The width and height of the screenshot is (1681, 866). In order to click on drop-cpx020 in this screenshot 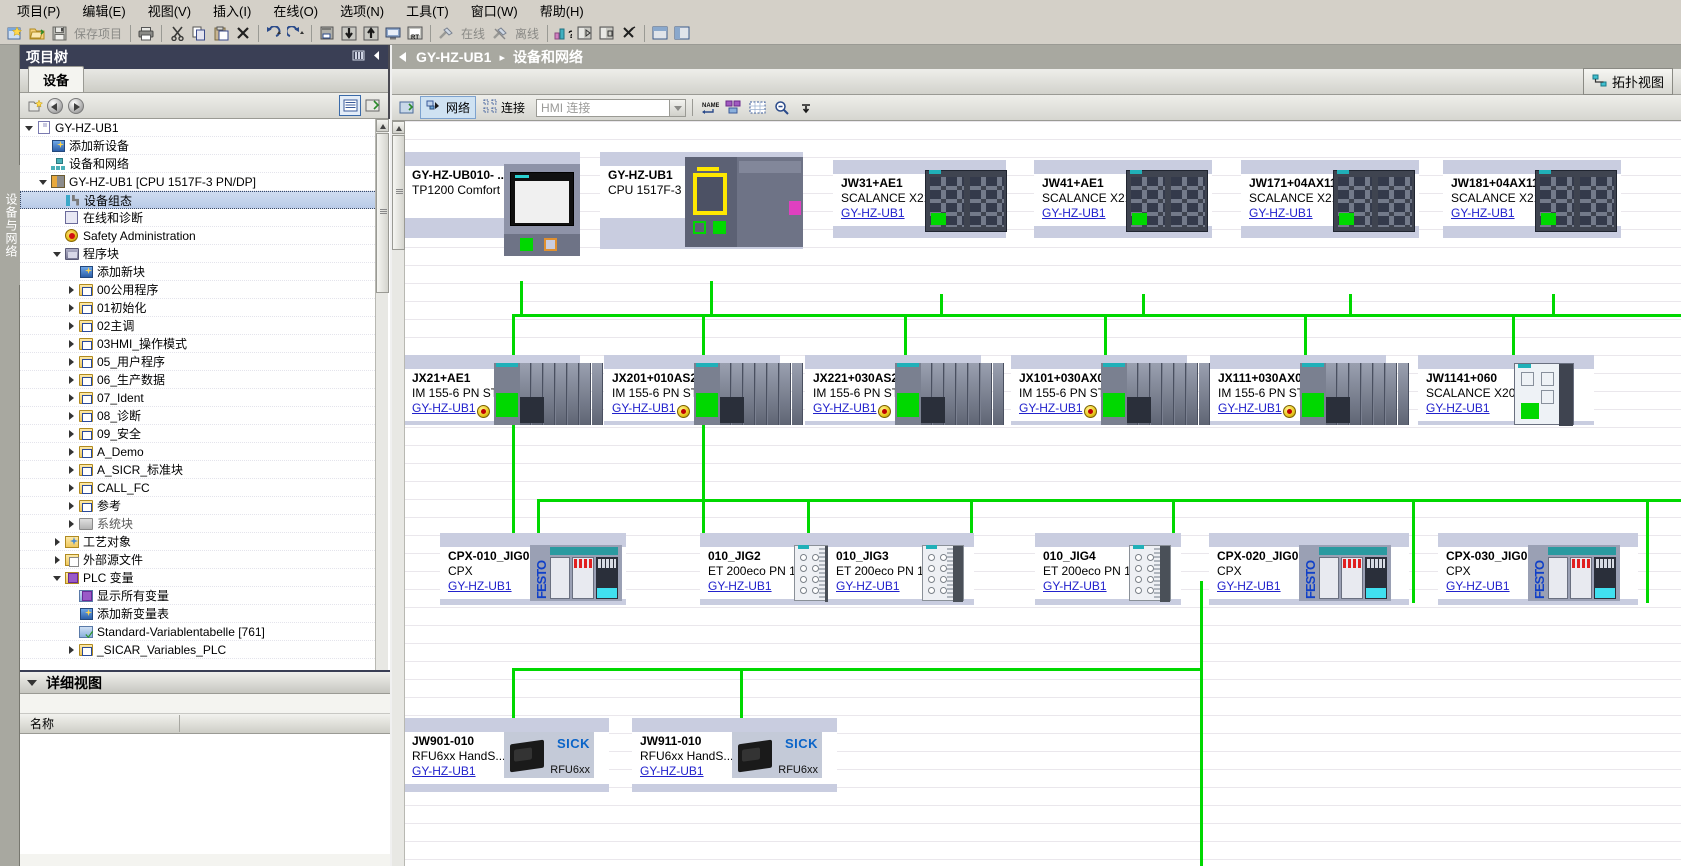, I will do `click(1413, 551)`.